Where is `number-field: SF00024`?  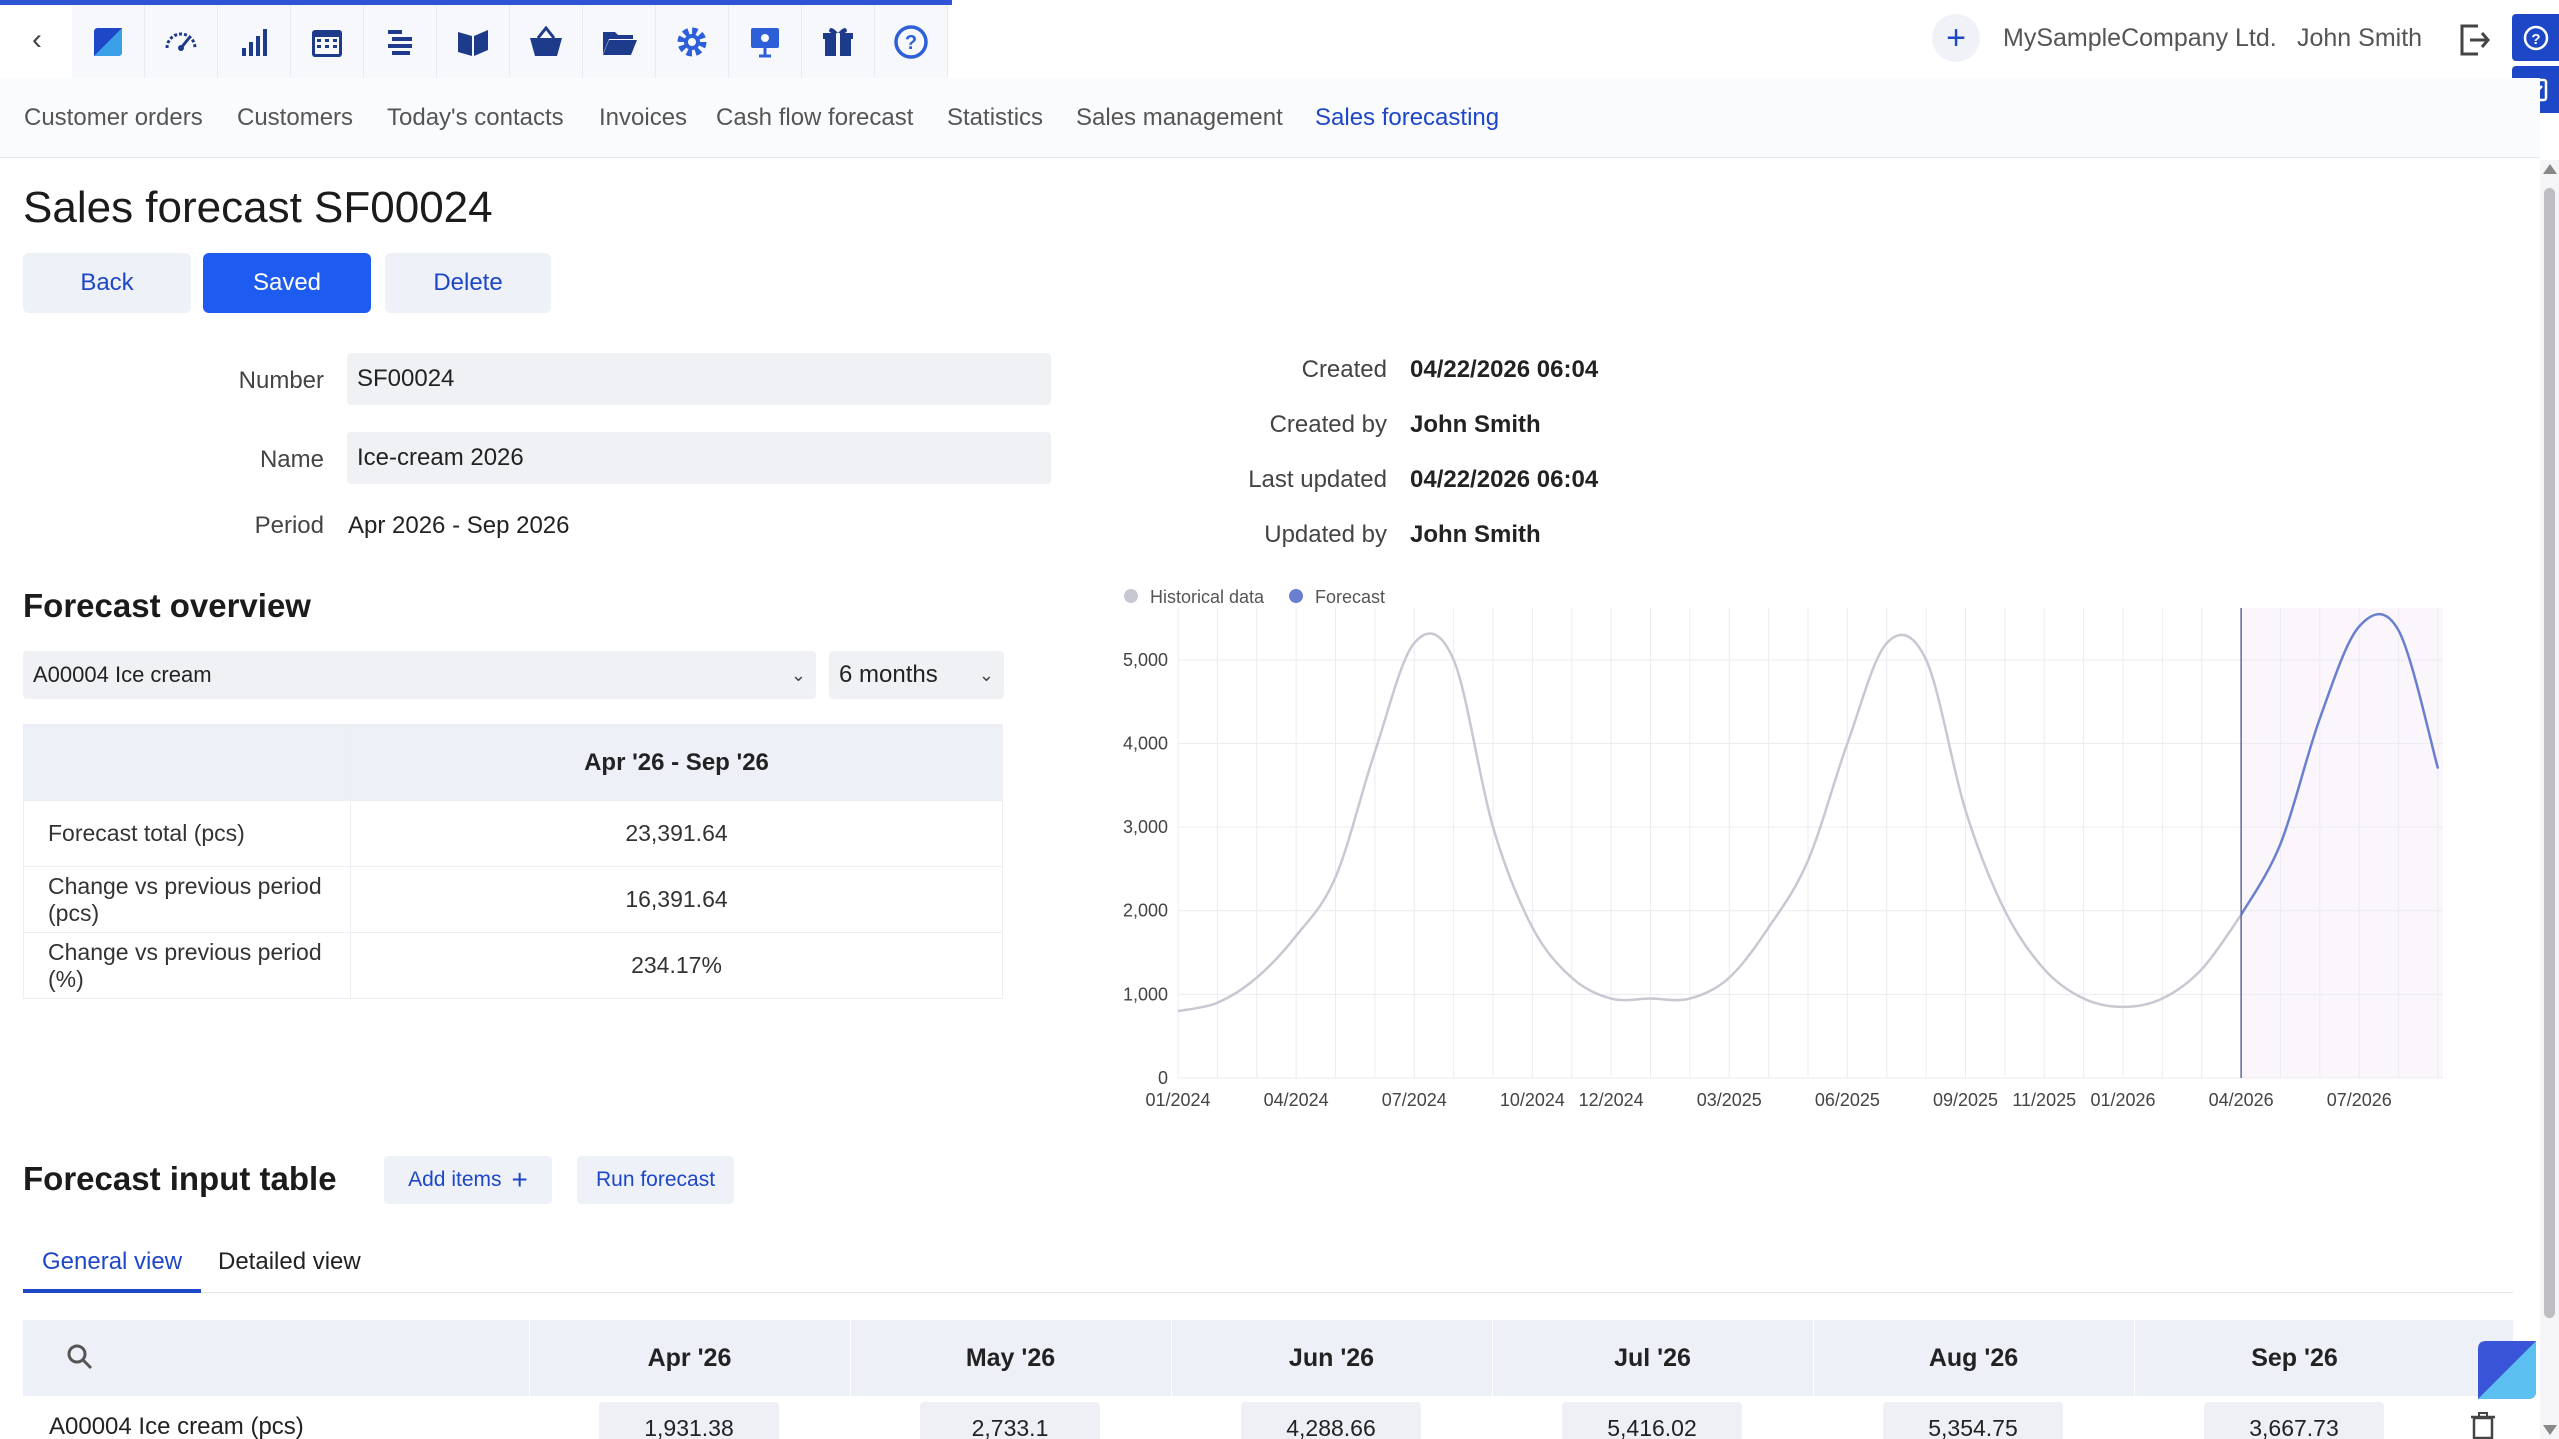 number-field: SF00024 is located at coordinates (699, 379).